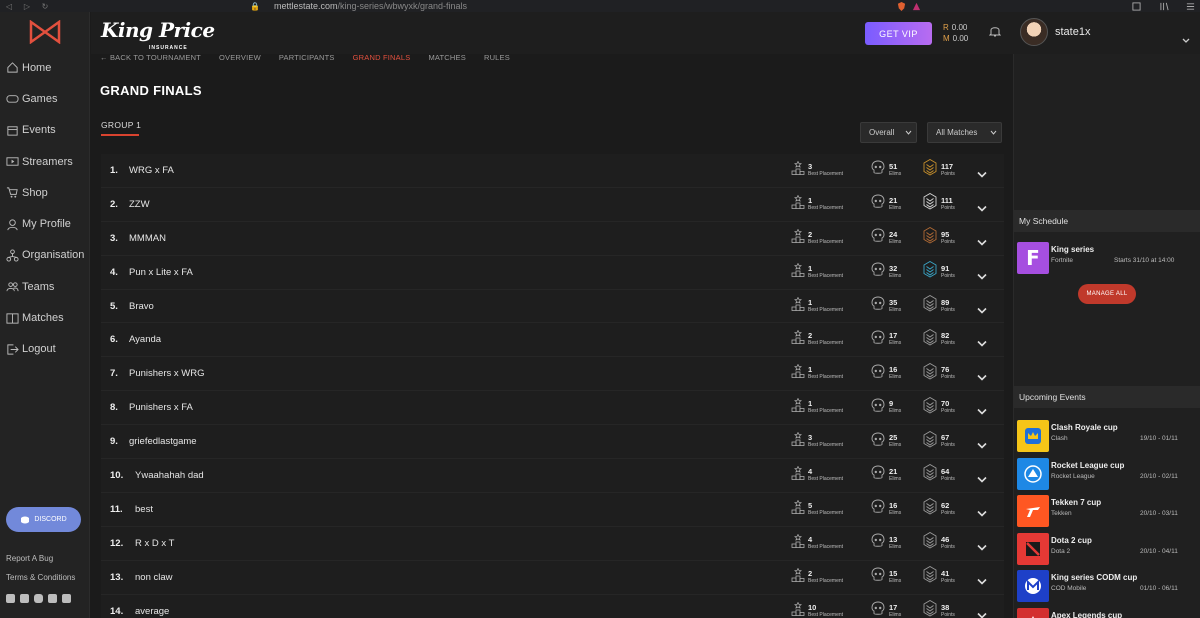 This screenshot has width=1200, height=618. I want to click on standings-row: 6. Ayanda 2 Best Placement 17 Elims 82 Points, so click(552, 340).